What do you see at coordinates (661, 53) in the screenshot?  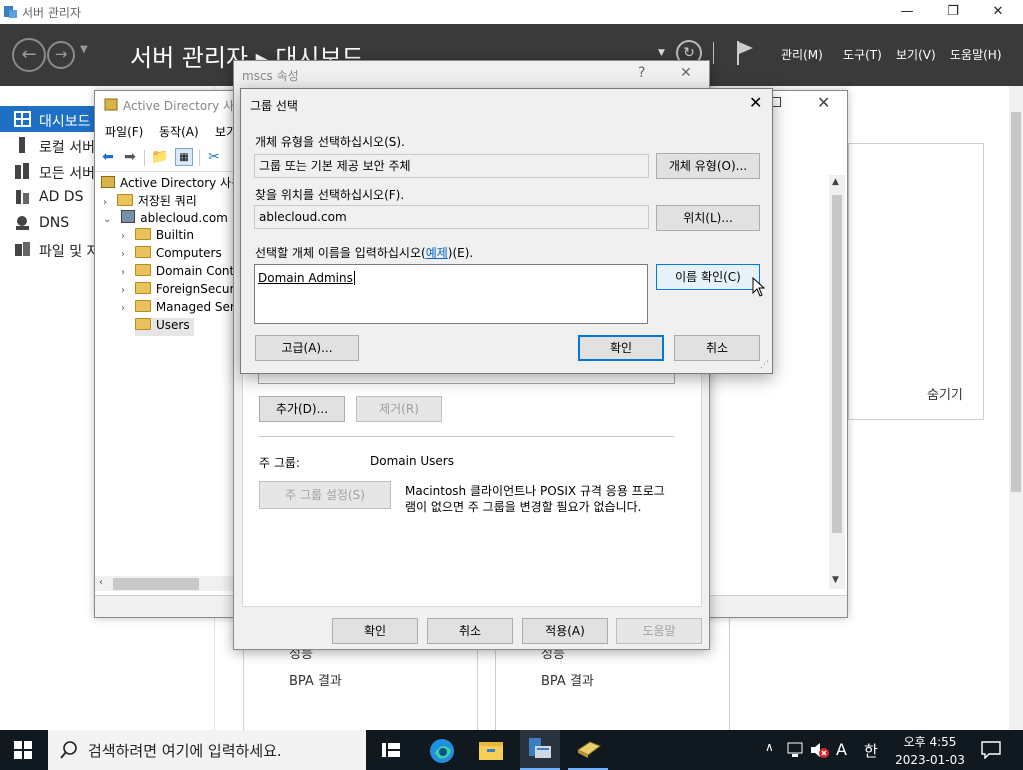 I see `refresh-dropdown-icon: ▼` at bounding box center [661, 53].